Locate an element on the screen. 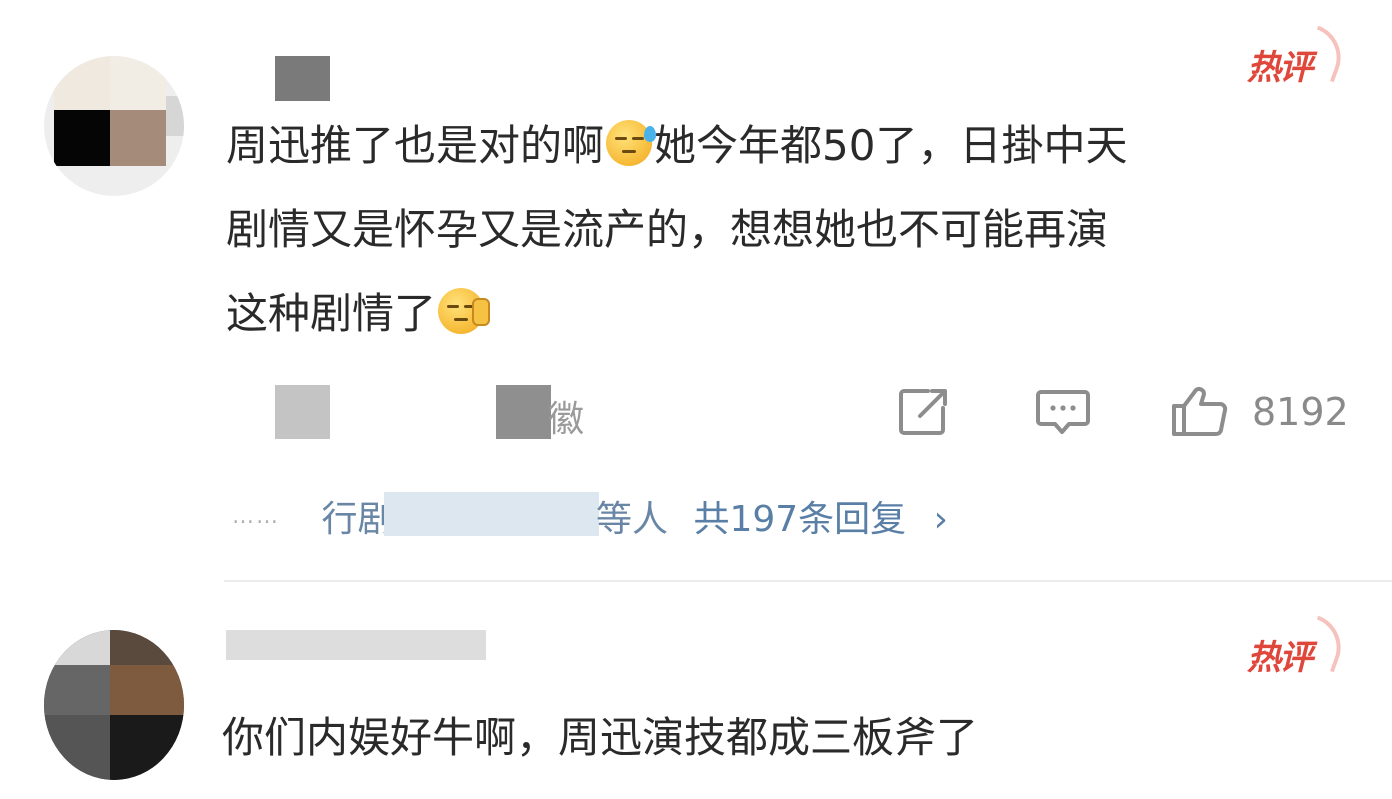  sweat-smile-icon is located at coordinates (631, 143).